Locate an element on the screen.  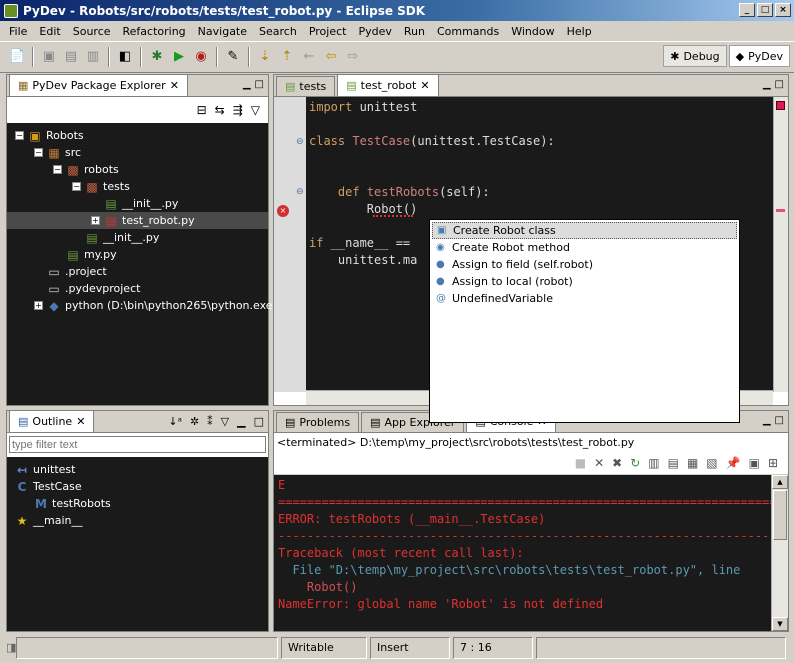
menu-navigate: Navigate is located at coordinates (222, 31).